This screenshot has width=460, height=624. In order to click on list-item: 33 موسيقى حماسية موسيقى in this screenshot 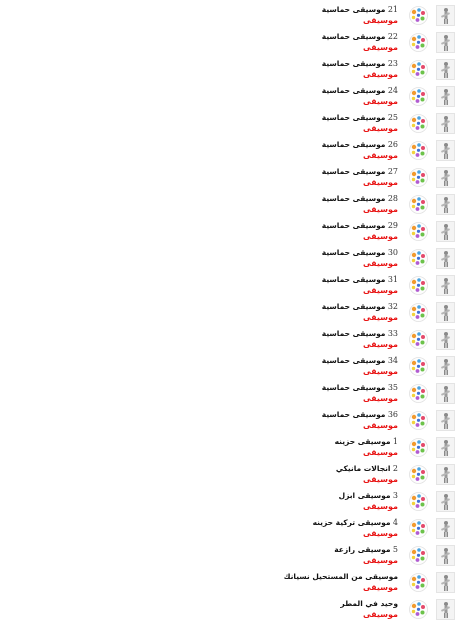, I will do `click(230, 337)`.